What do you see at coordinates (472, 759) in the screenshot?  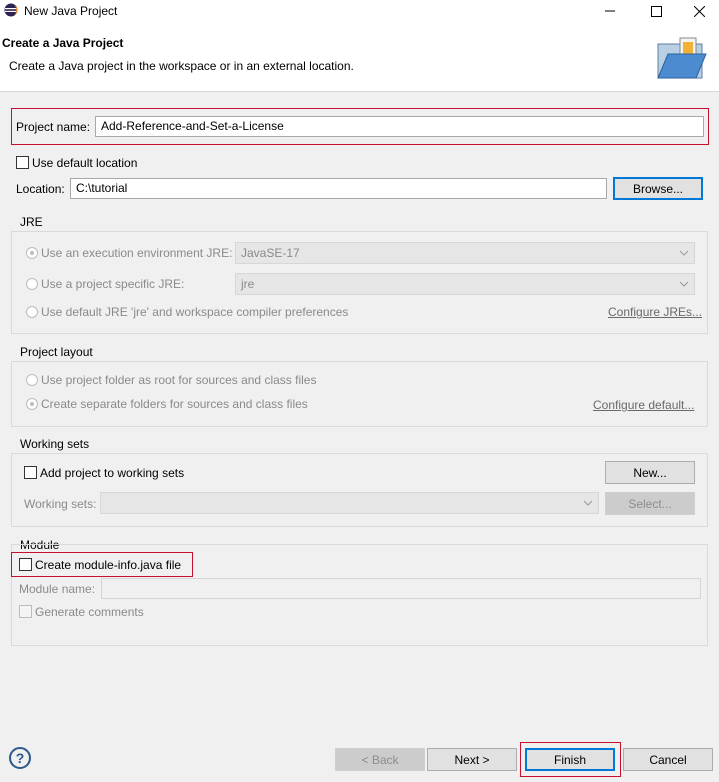 I see `next-button: Next >` at bounding box center [472, 759].